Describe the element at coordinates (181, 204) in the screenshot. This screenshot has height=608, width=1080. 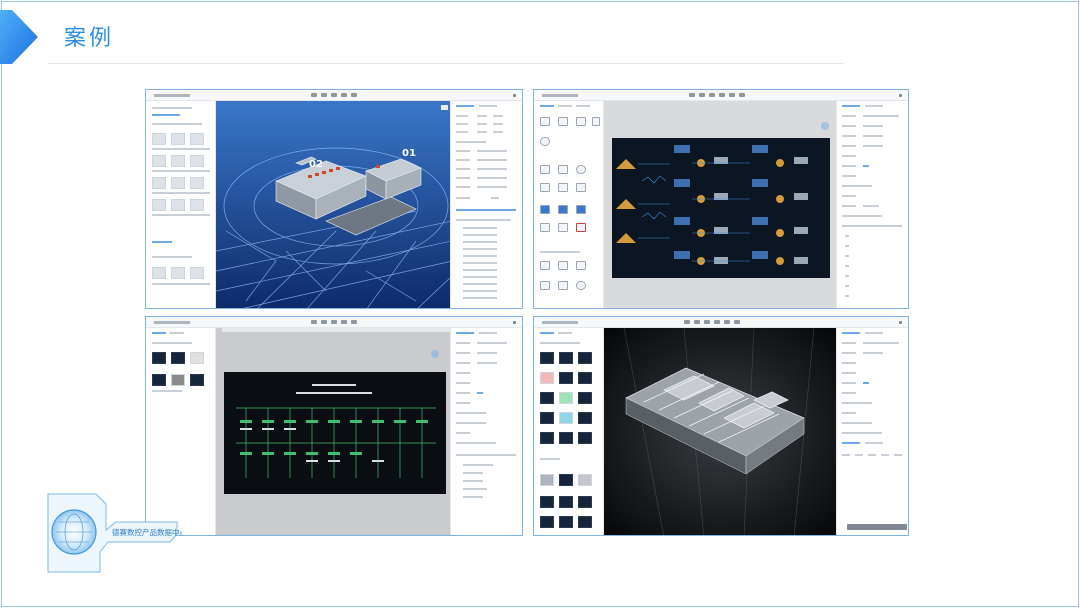
I see `component-panel` at that location.